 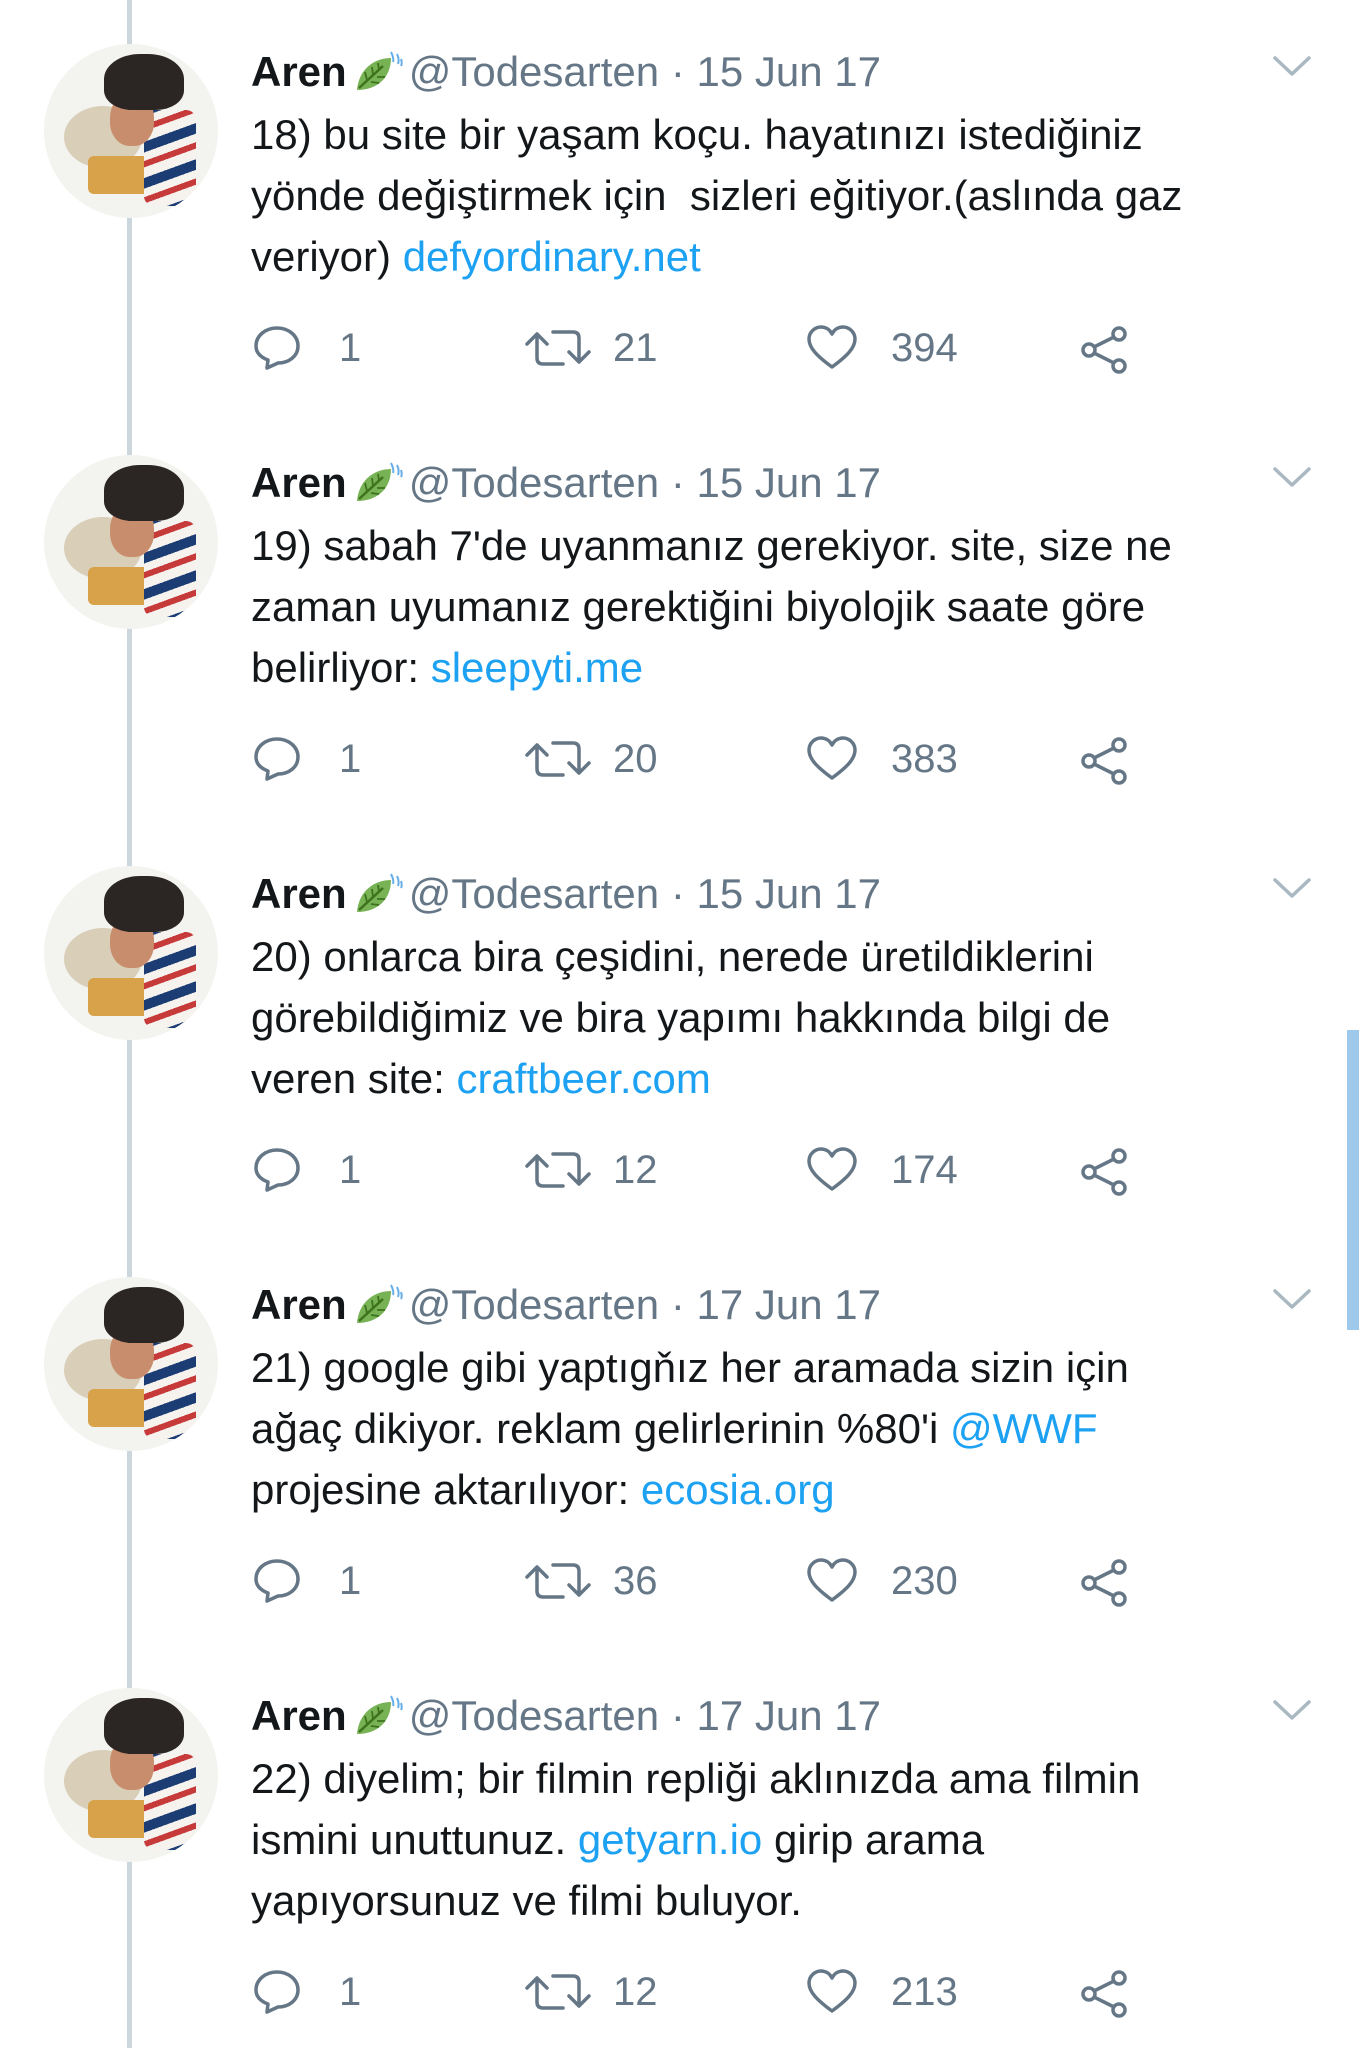 What do you see at coordinates (781, 256) in the screenshot?
I see `tweet-text-line: veriyor) defyordinary.net` at bounding box center [781, 256].